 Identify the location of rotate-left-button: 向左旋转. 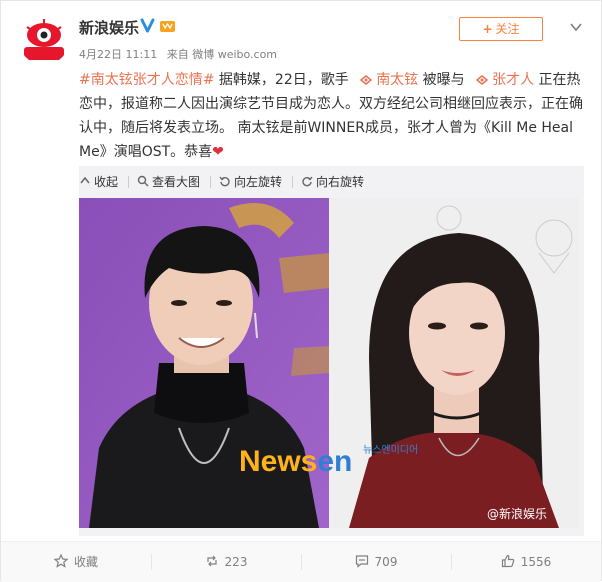
(250, 181).